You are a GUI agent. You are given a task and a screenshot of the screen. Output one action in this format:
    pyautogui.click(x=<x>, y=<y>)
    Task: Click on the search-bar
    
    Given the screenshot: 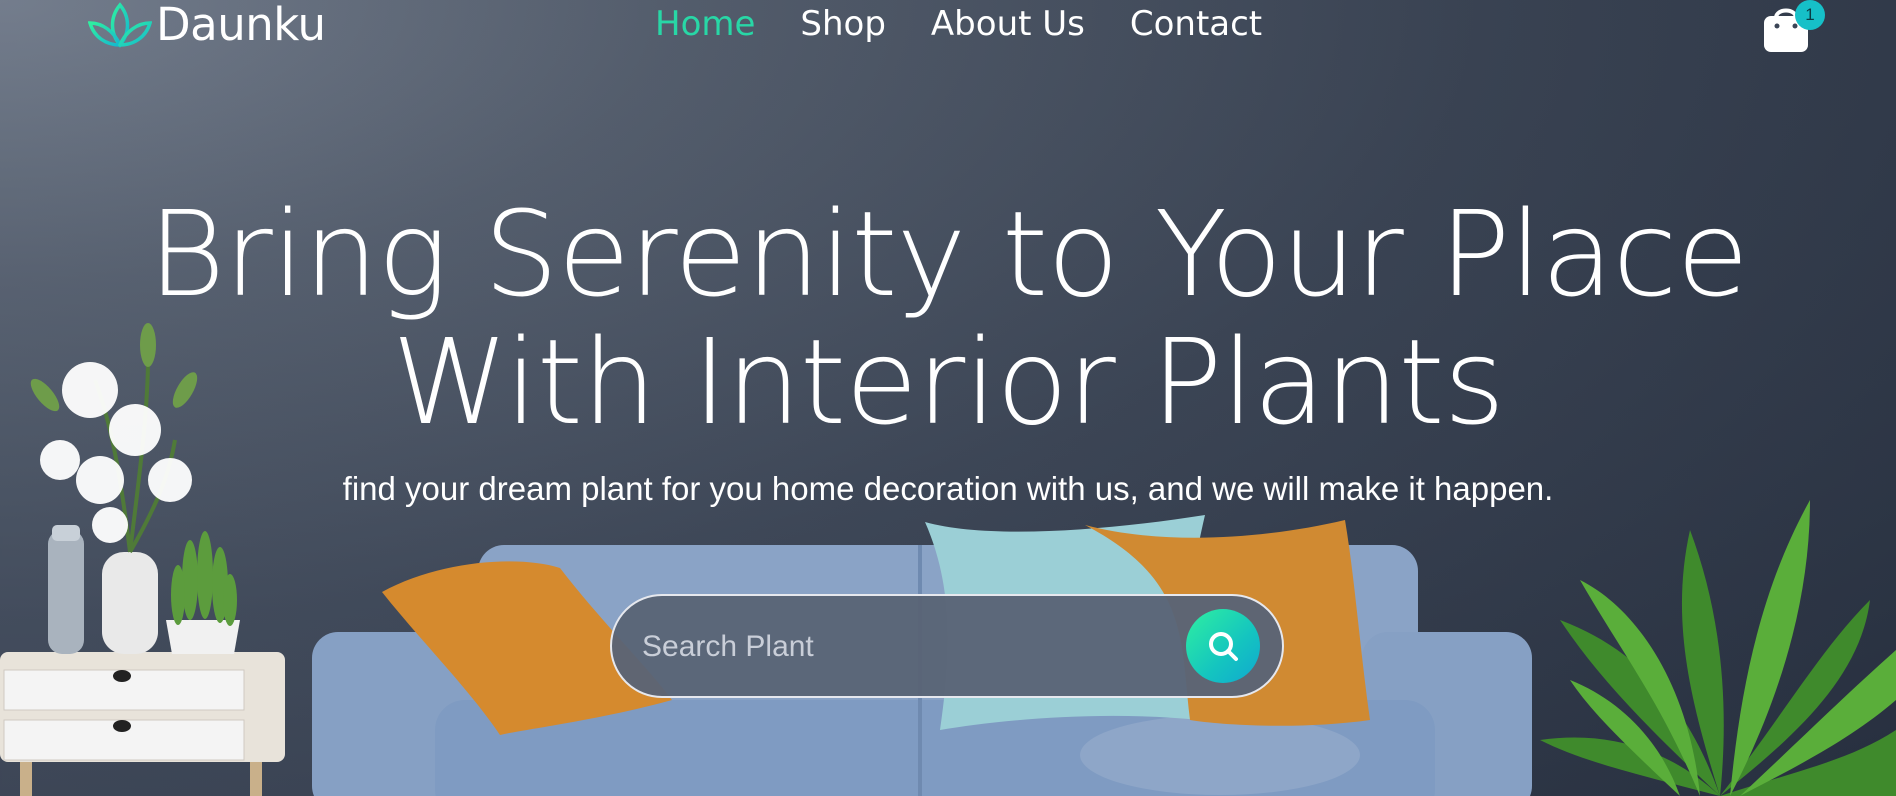 What is the action you would take?
    pyautogui.click(x=947, y=646)
    